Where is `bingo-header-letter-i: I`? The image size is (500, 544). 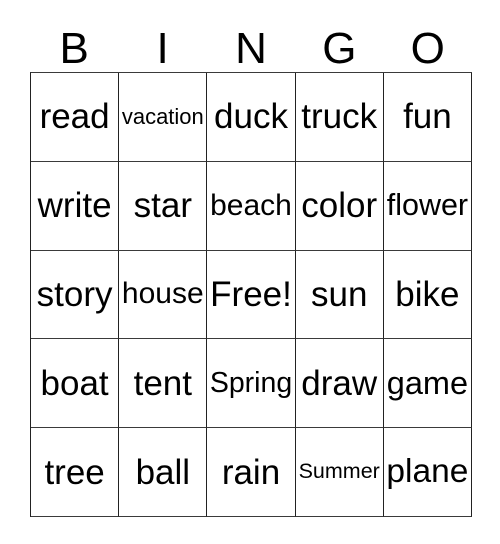
bingo-header-letter-i: I is located at coordinates (162, 48).